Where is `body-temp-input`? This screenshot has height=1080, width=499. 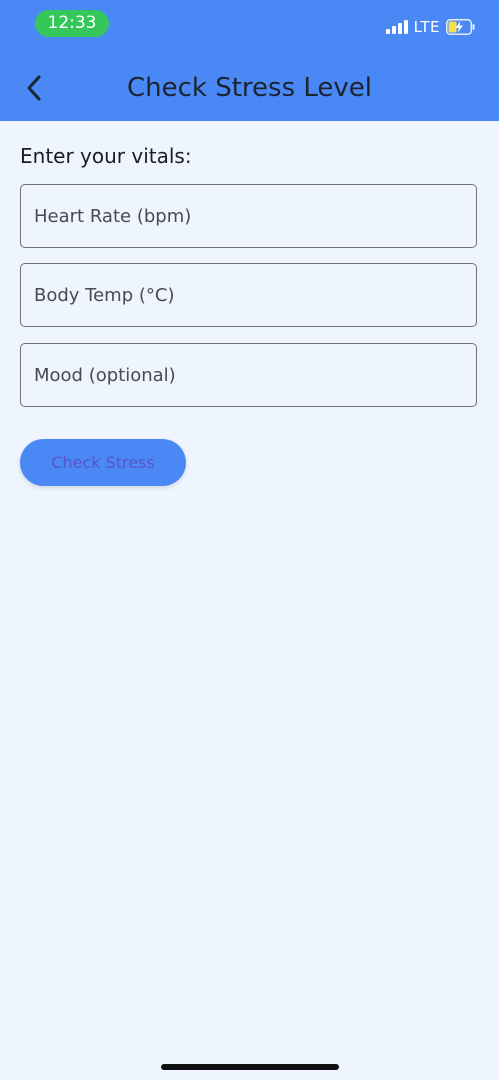 body-temp-input is located at coordinates (248, 295).